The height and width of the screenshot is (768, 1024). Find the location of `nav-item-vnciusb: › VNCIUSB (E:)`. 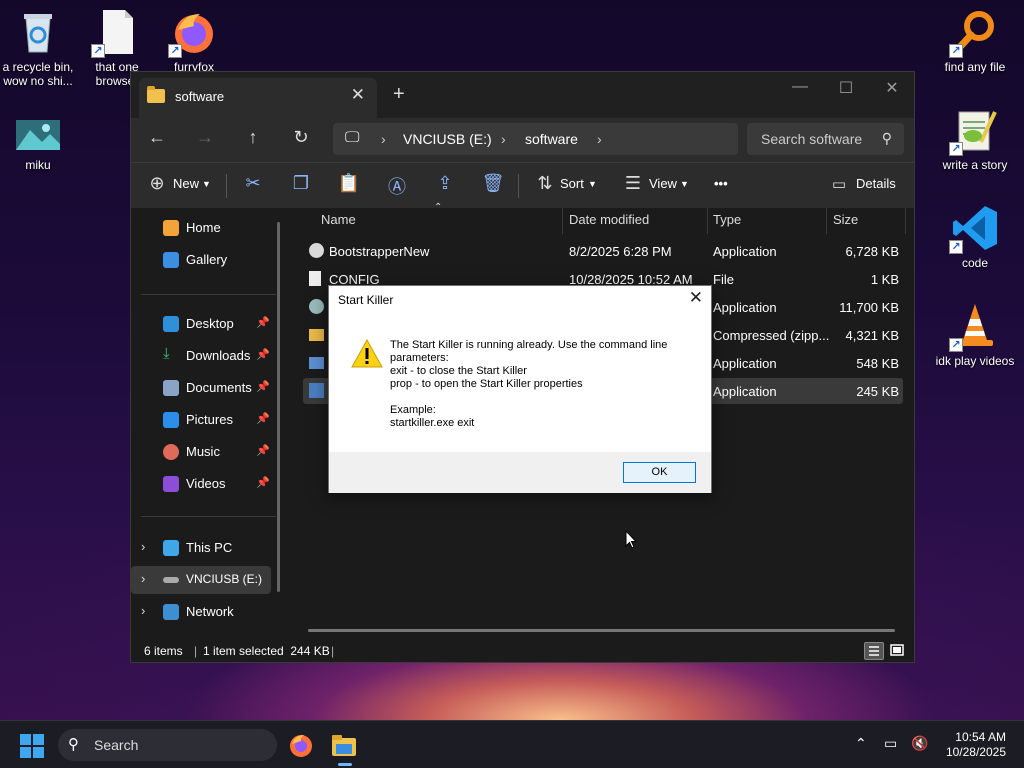

nav-item-vnciusb: › VNCIUSB (E:) is located at coordinates (201, 580).